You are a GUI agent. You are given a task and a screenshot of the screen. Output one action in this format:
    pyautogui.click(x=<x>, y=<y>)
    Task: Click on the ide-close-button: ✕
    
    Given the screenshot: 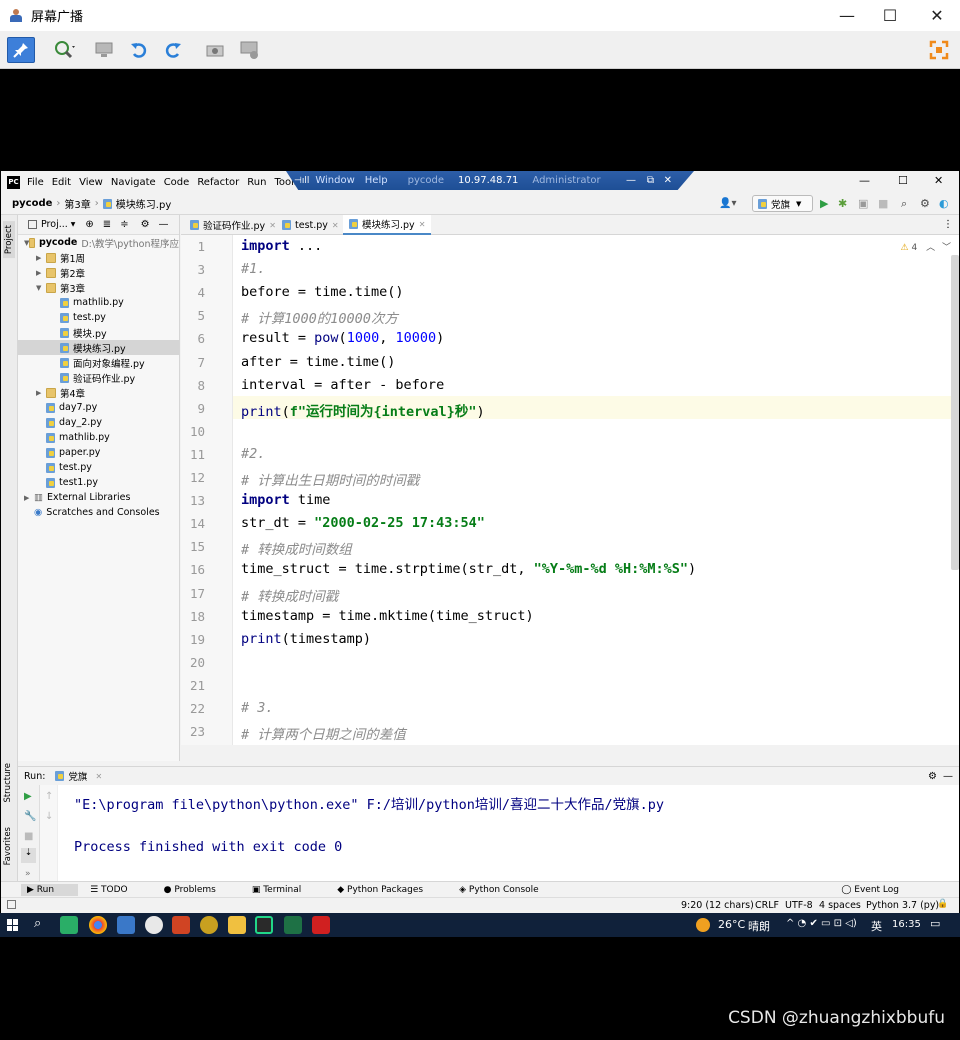 What is the action you would take?
    pyautogui.click(x=938, y=180)
    